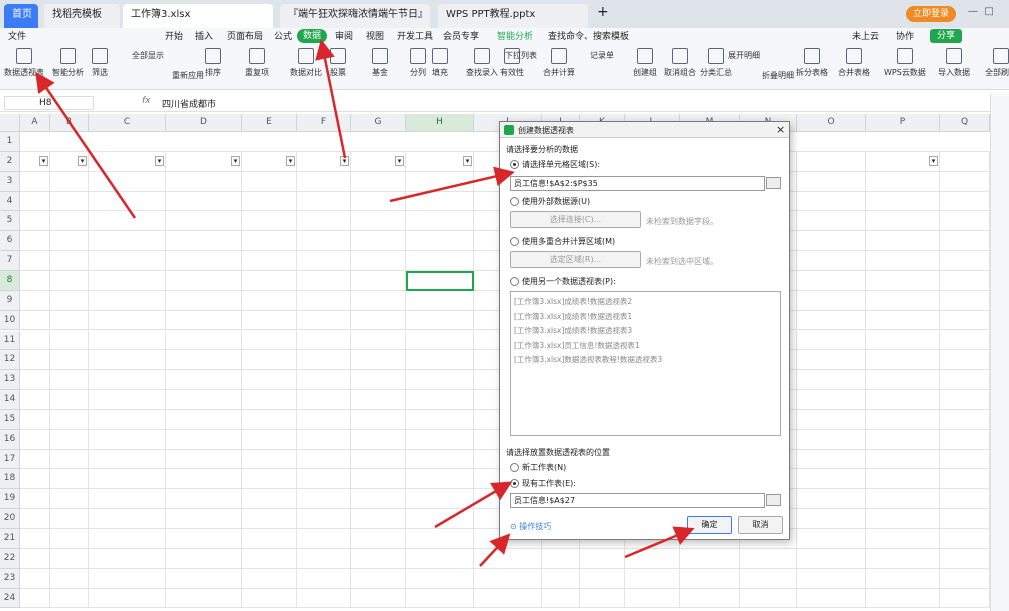  Describe the element at coordinates (380, 63) in the screenshot. I see `ribbon-button-9: 基金` at that location.